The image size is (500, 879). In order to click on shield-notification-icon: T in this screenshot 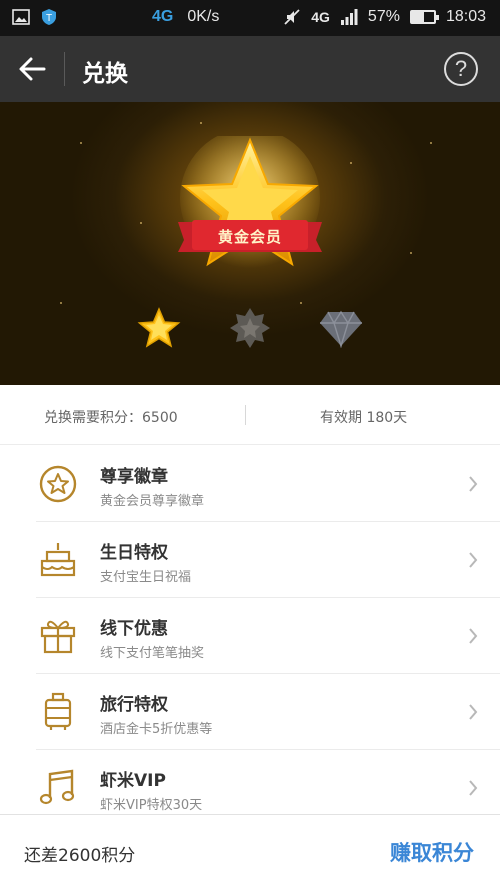, I will do `click(49, 17)`.